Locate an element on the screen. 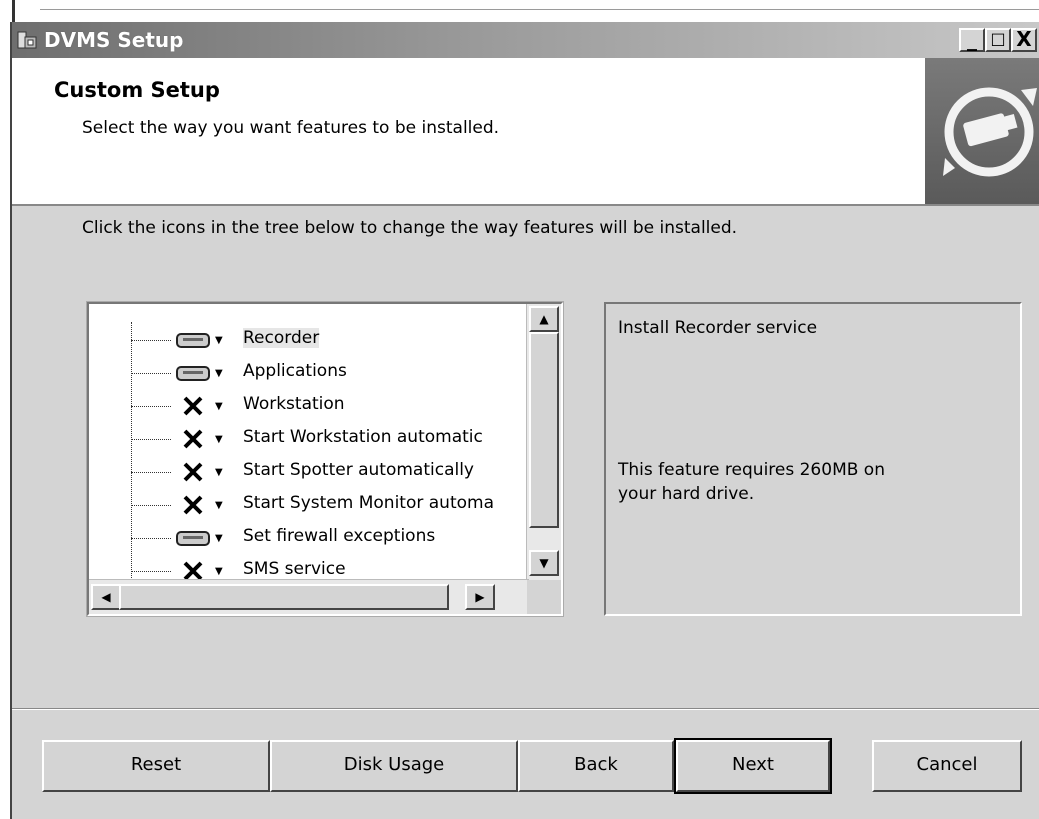 This screenshot has height=819, width=1039. feature-description: Install Recorder service is located at coordinates (718, 328).